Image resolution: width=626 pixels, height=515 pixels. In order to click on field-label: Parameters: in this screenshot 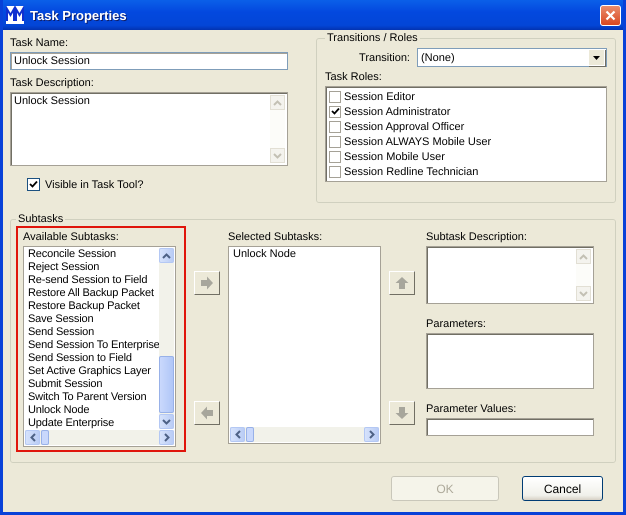, I will do `click(456, 324)`.